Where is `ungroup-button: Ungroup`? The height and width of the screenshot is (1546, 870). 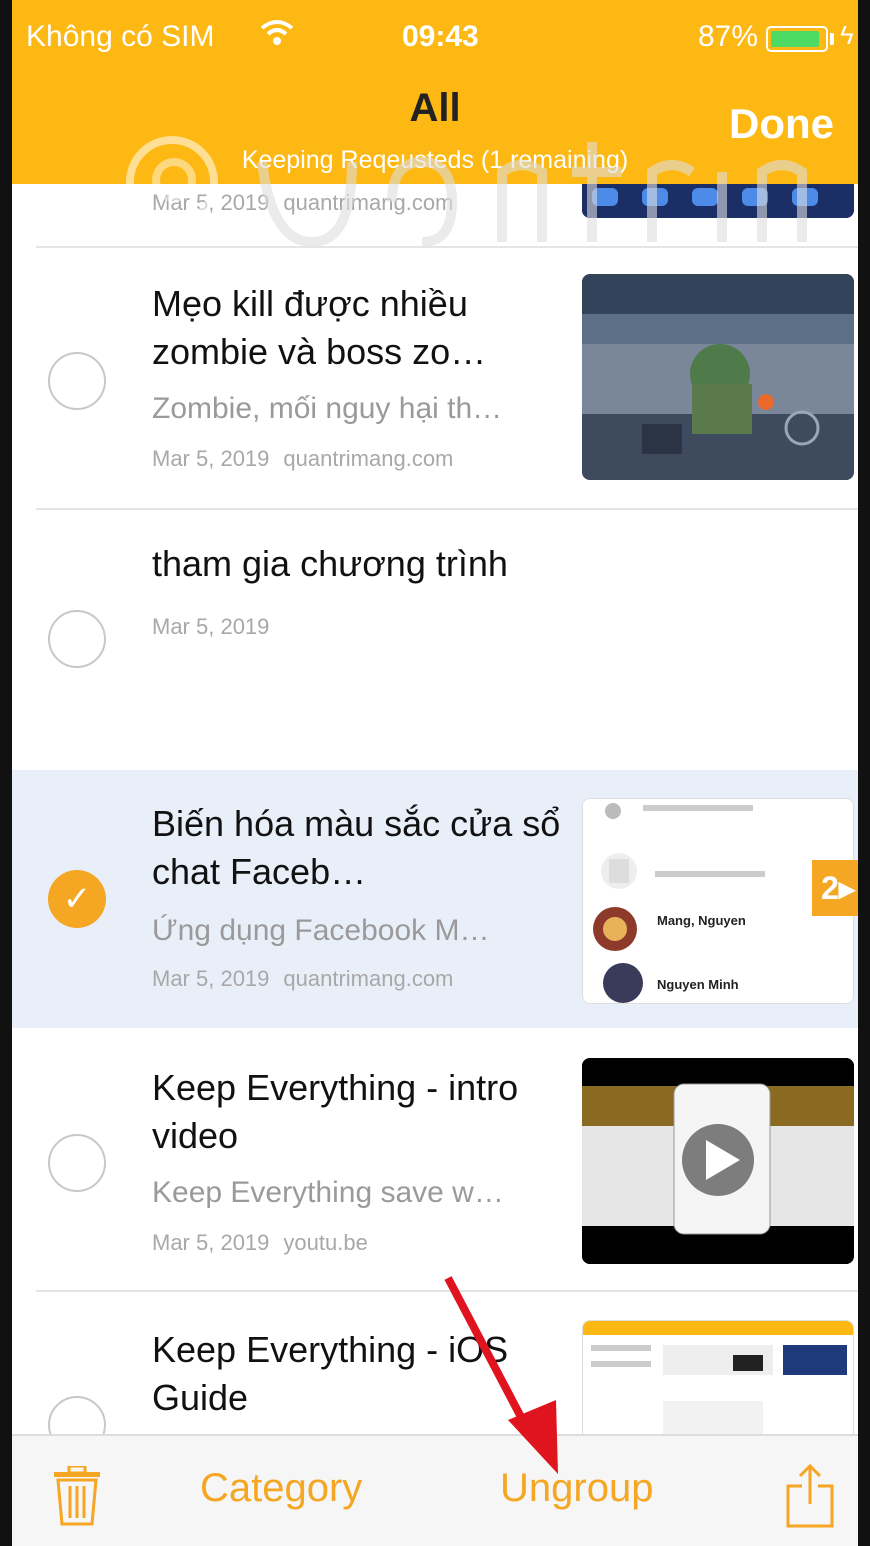
ungroup-button: Ungroup is located at coordinates (576, 1488).